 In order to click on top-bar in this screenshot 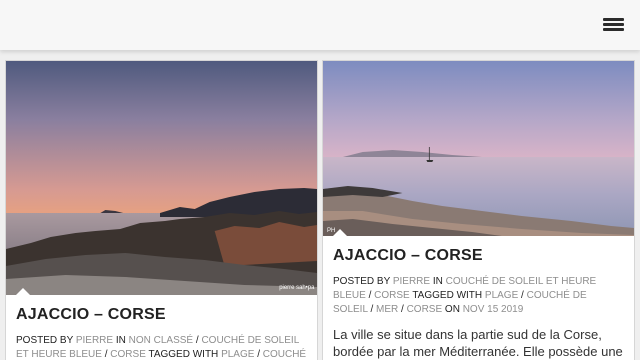, I will do `click(320, 25)`.